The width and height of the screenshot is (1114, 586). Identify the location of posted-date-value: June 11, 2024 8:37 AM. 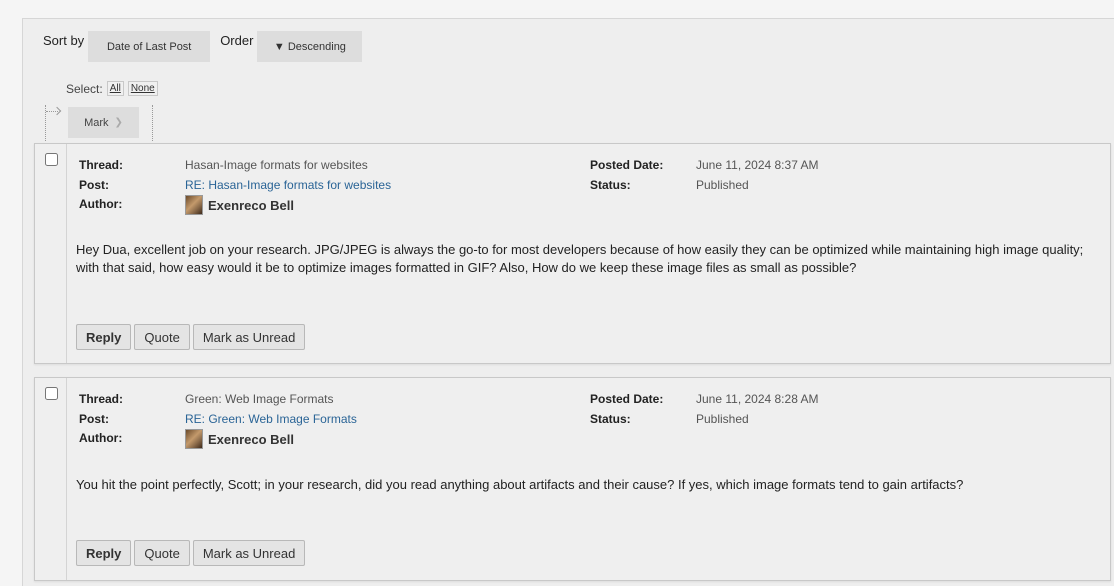
(757, 165).